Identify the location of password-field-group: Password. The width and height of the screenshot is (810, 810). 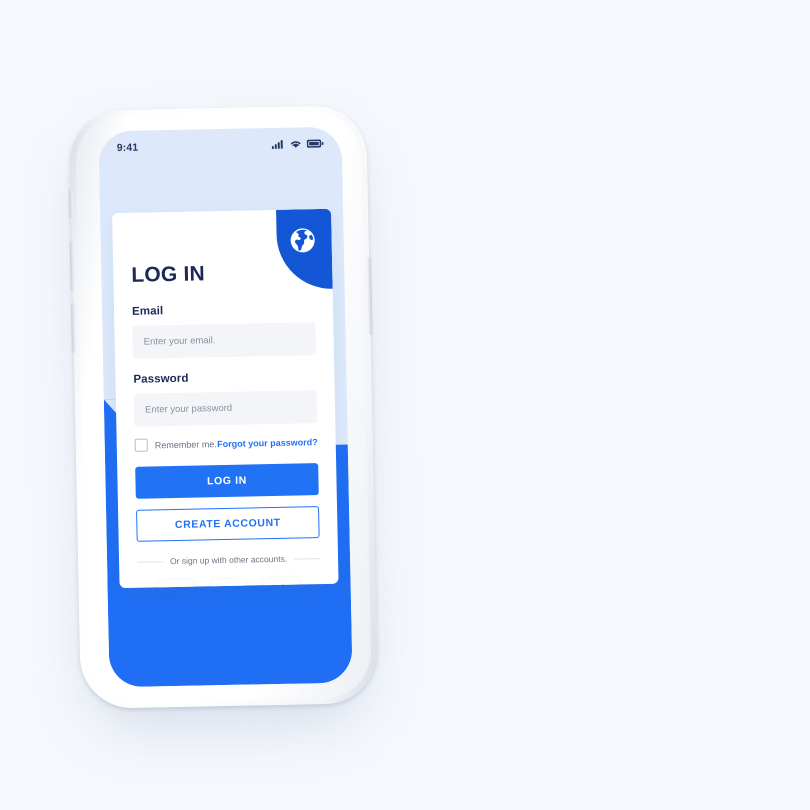
(225, 398).